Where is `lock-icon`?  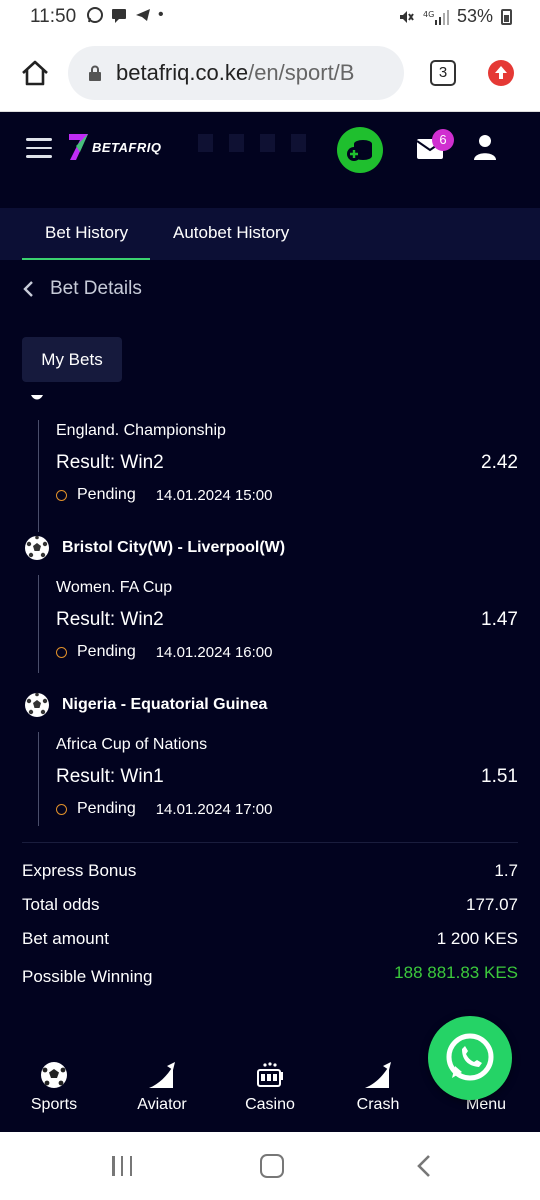
lock-icon is located at coordinates (95, 73).